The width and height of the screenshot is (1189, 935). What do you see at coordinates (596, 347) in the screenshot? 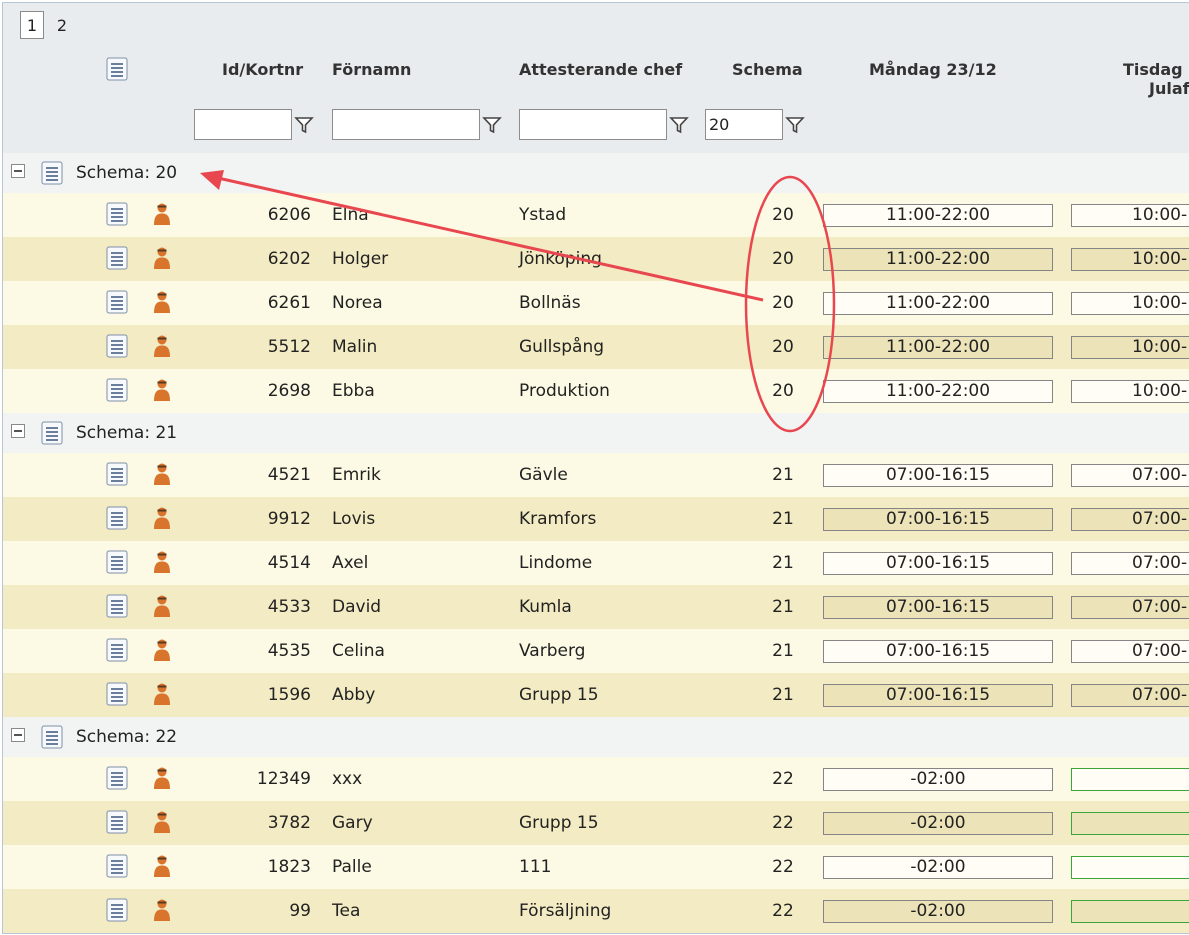
I see `table-row: 5512 Malin Gullspång 20 11:00-22:00 10:00-` at bounding box center [596, 347].